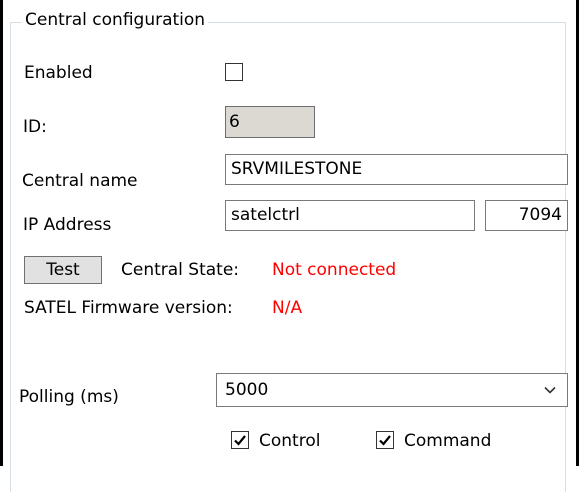 The width and height of the screenshot is (579, 492). Describe the element at coordinates (115, 20) in the screenshot. I see `group-title: Central configuration` at that location.